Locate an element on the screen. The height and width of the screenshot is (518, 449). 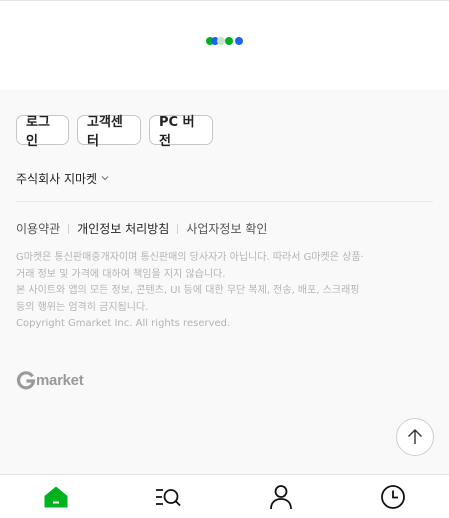
loading-indicator is located at coordinates (224, 41).